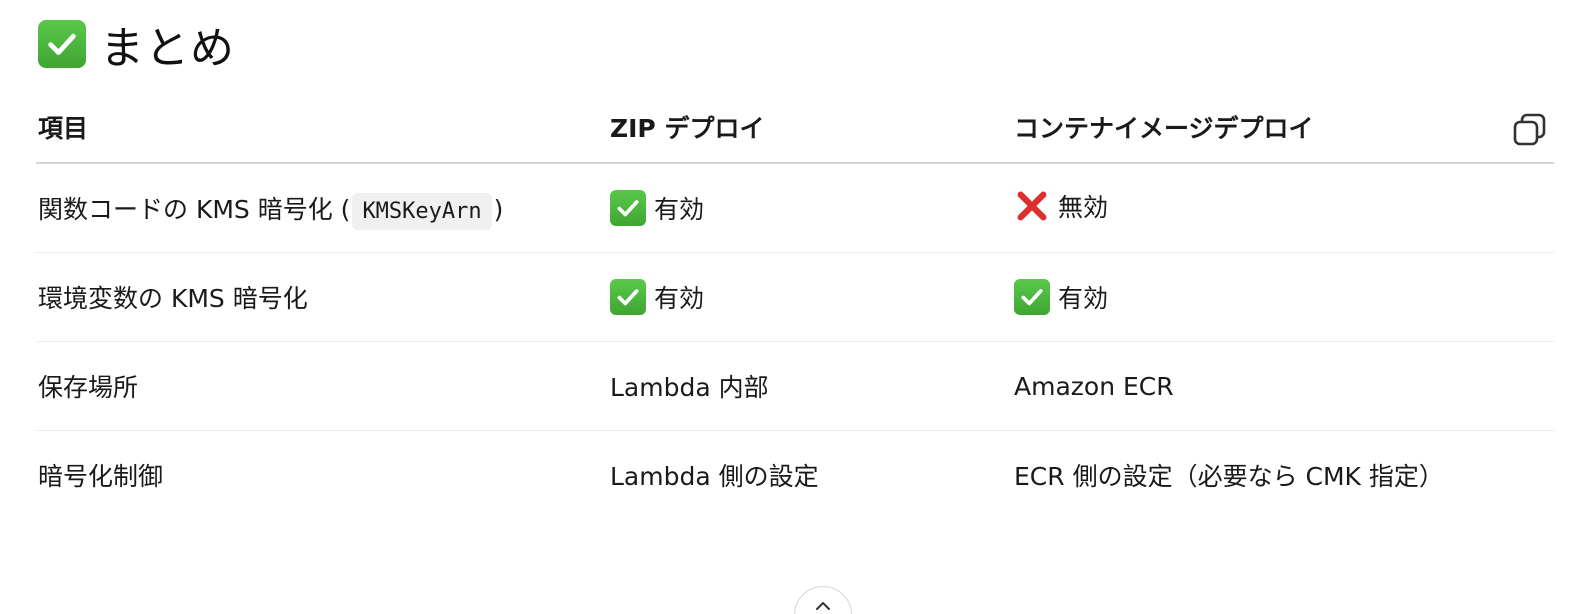 This screenshot has height=614, width=1588. Describe the element at coordinates (498, 209) in the screenshot. I see `cell-item-text-suffix: )` at that location.